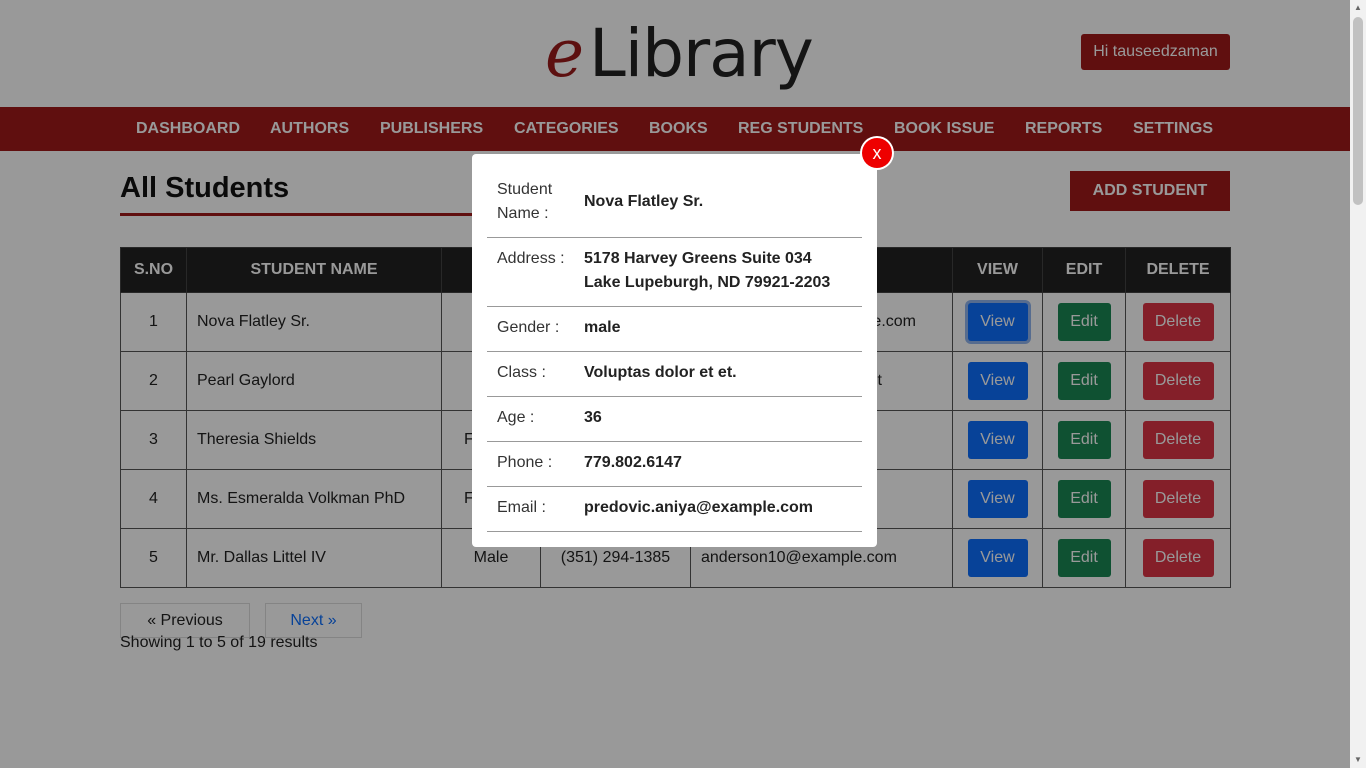  Describe the element at coordinates (877, 153) in the screenshot. I see `close-modal-button: x` at that location.